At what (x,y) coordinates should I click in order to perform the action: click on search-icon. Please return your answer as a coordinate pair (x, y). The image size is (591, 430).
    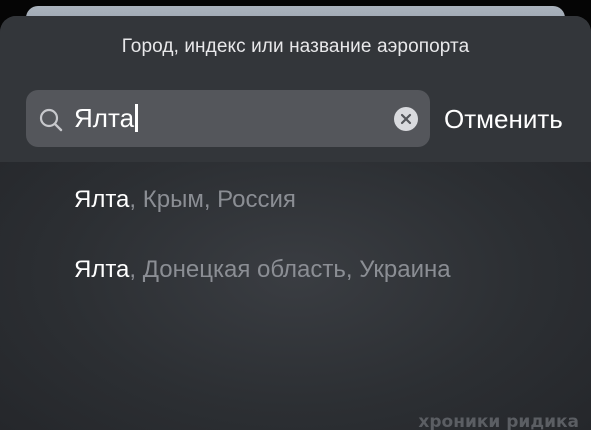
    Looking at the image, I should click on (51, 120).